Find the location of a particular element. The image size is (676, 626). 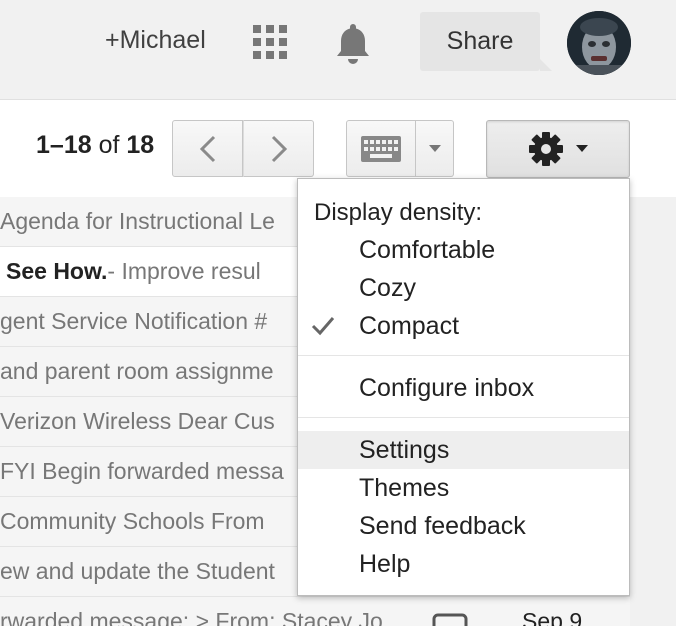

menu-item-configure-inbox: Configure inbox is located at coordinates (463, 388).